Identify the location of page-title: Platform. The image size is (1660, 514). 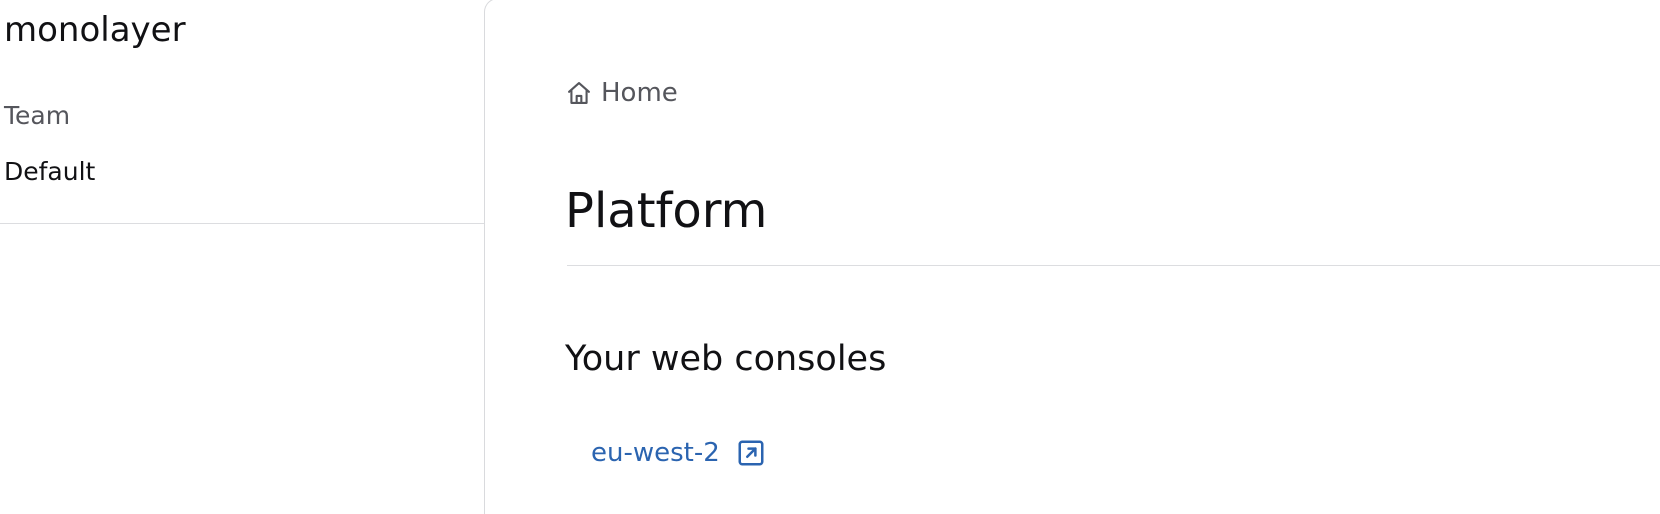
(666, 211).